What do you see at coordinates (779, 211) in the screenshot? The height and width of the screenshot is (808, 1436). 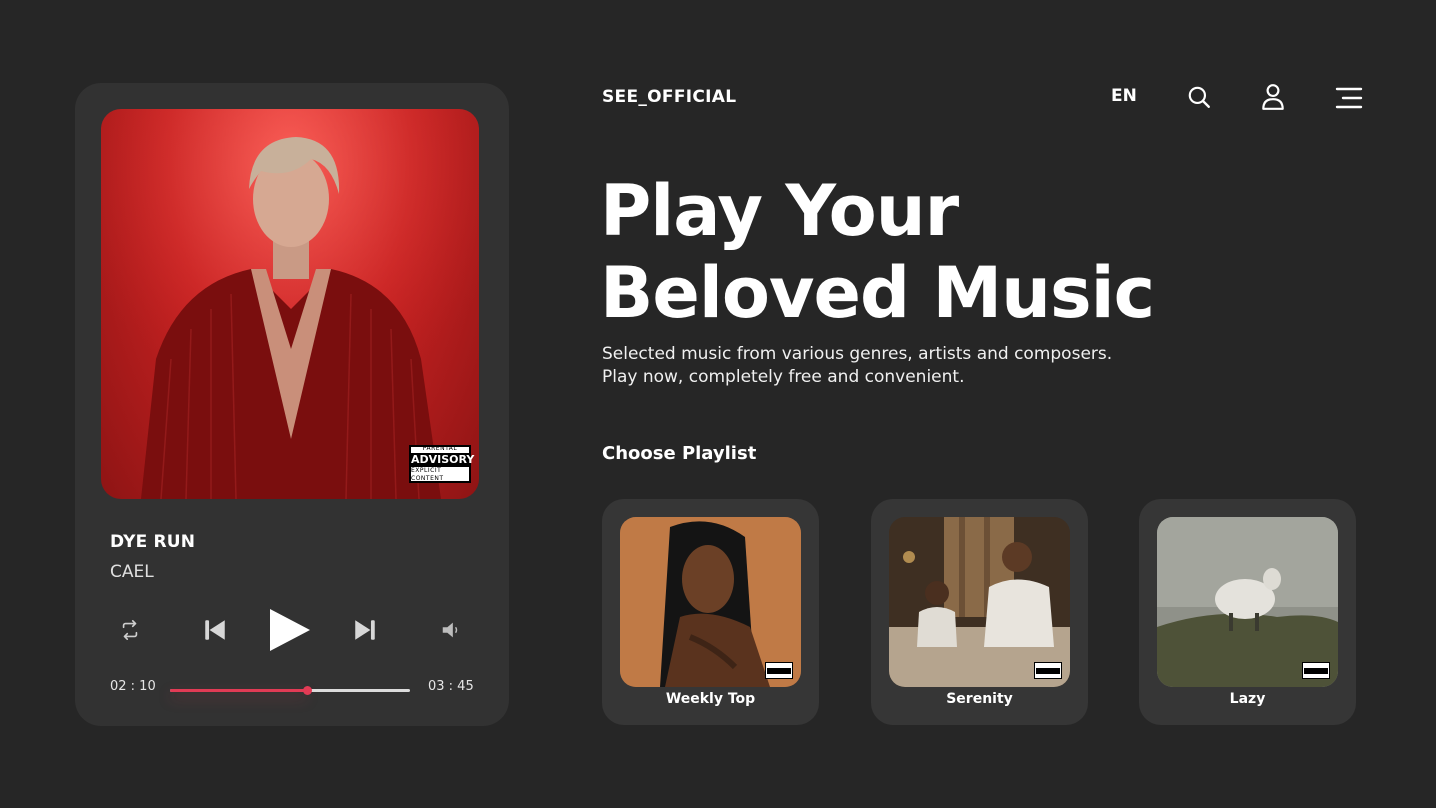 I see `hero-line-1: Play Your` at bounding box center [779, 211].